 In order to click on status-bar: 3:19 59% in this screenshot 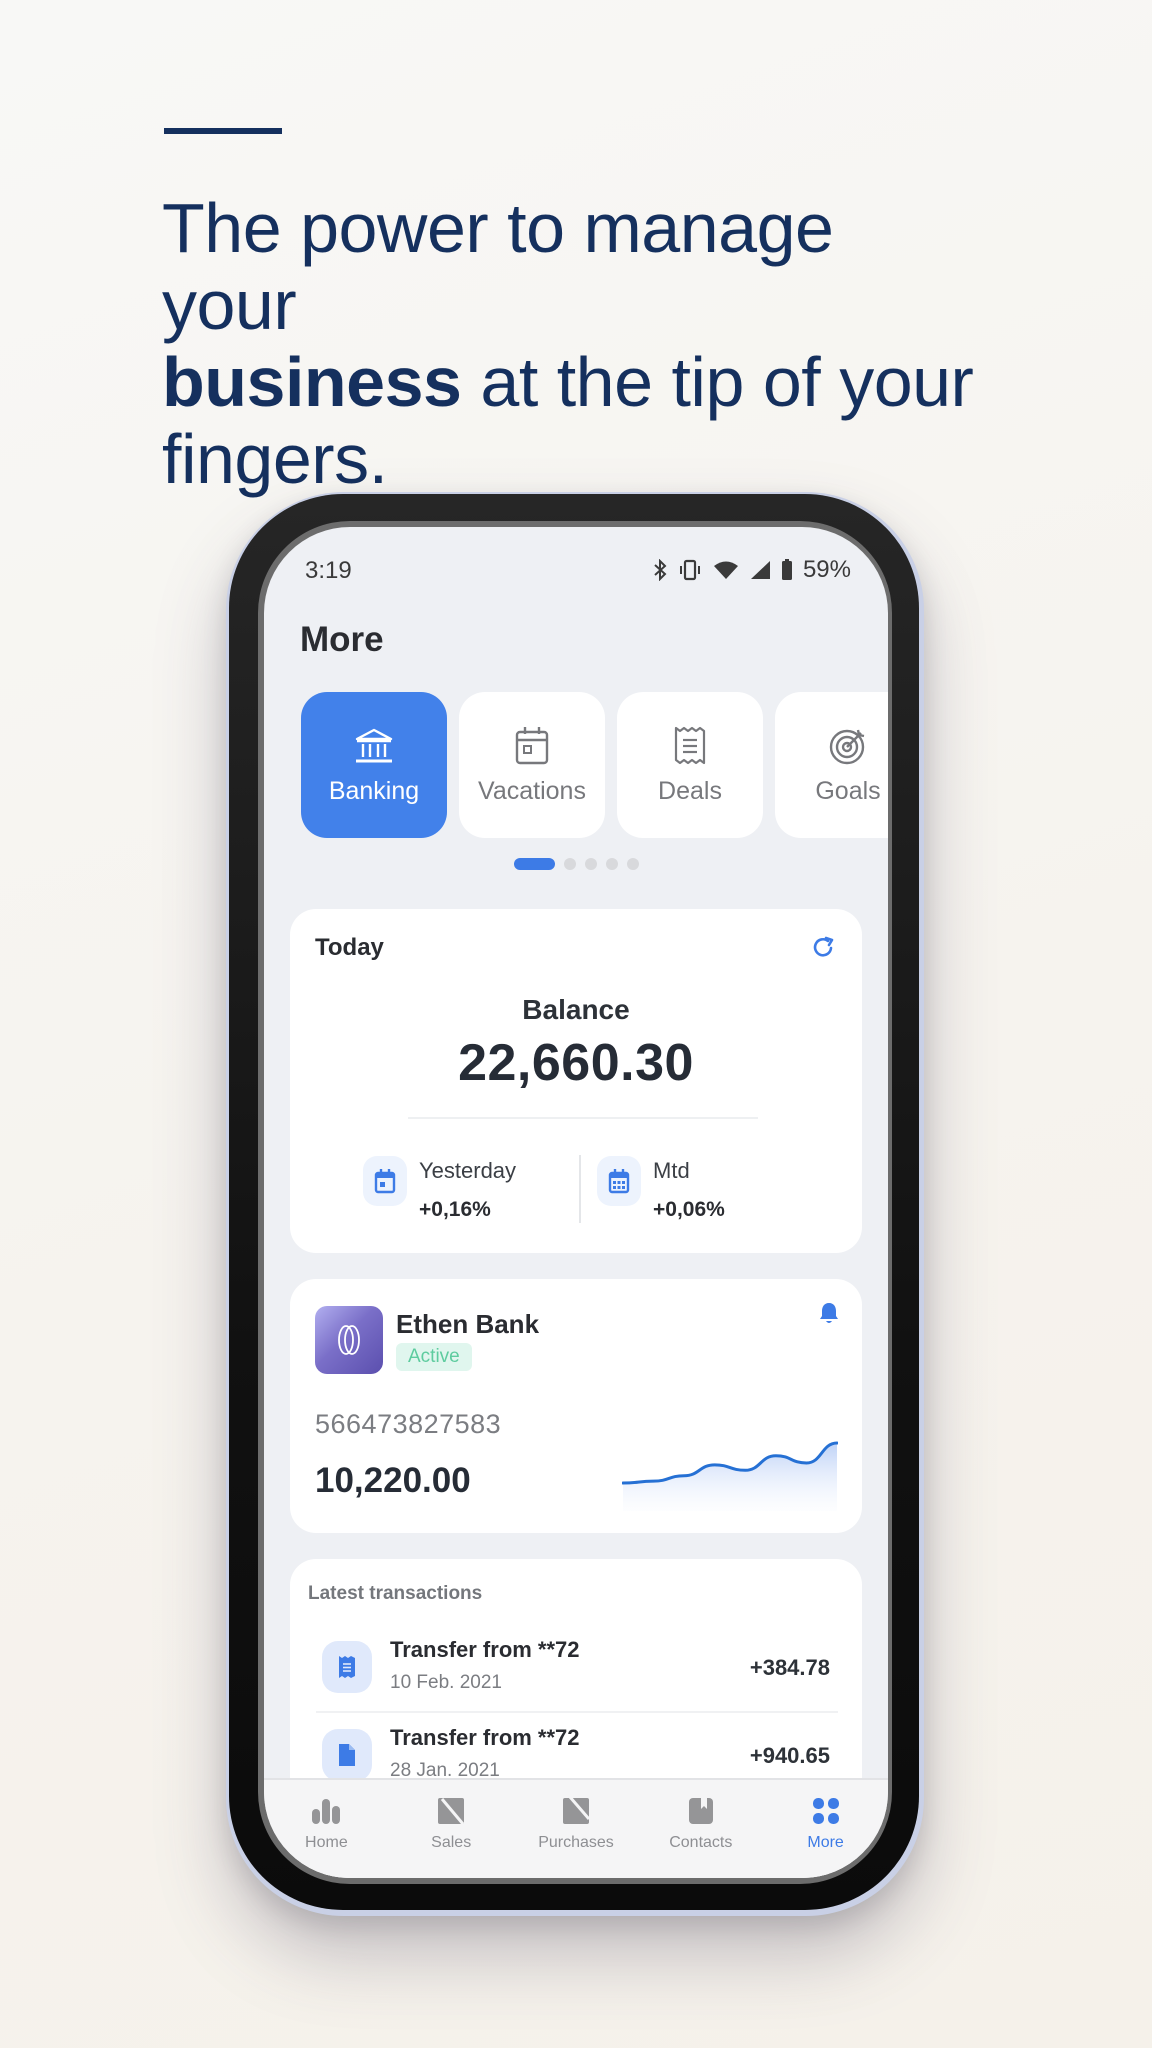, I will do `click(576, 572)`.